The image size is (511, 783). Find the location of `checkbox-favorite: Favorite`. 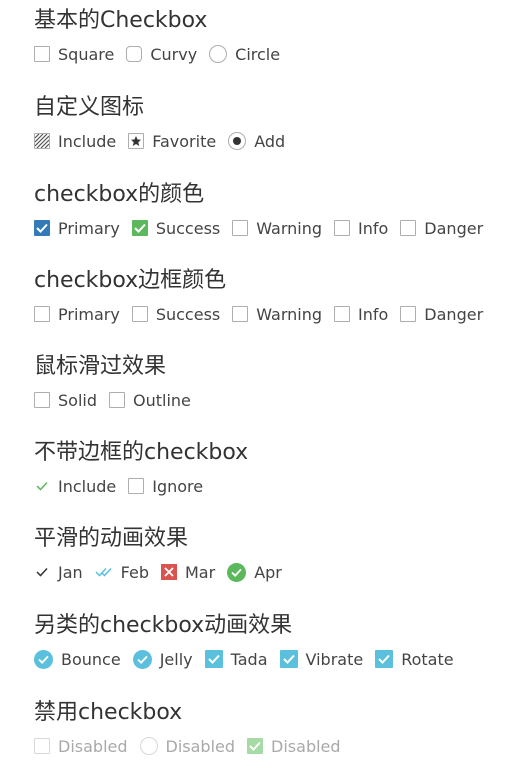

checkbox-favorite: Favorite is located at coordinates (172, 141).